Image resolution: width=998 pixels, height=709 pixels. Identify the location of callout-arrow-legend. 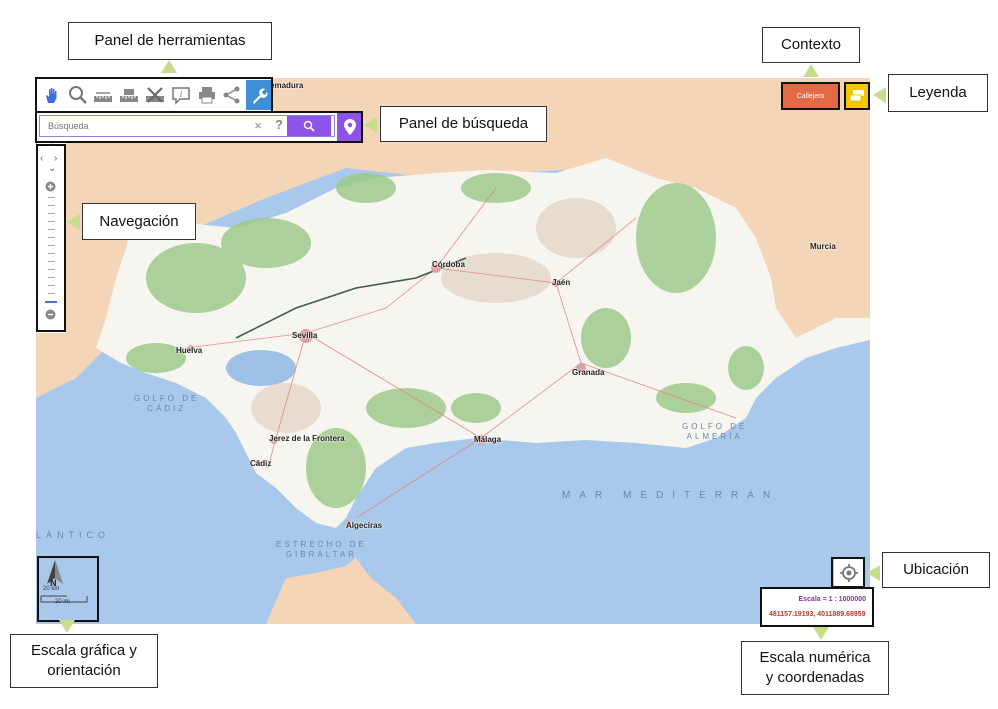
(879, 95).